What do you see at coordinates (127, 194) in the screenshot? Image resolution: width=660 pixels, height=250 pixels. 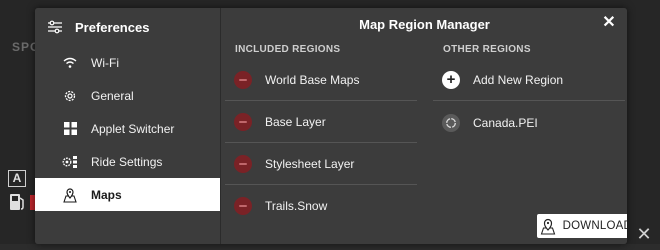 I see `sidebar-item-maps: Maps` at bounding box center [127, 194].